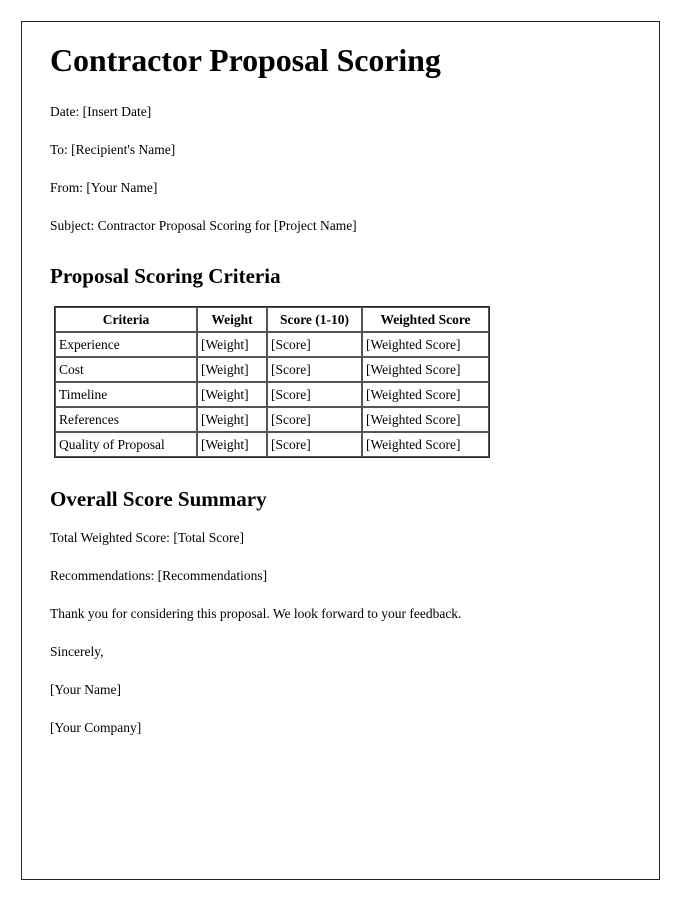 The width and height of the screenshot is (700, 900). I want to click on section-heading-scoring-criteria: Proposal Scoring Criteria, so click(165, 276).